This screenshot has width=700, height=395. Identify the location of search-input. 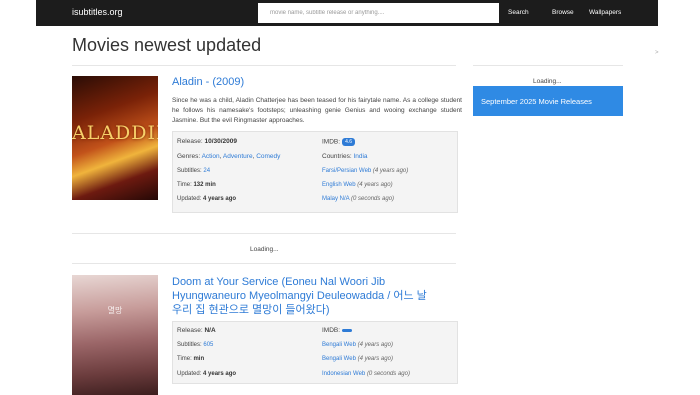
(378, 13).